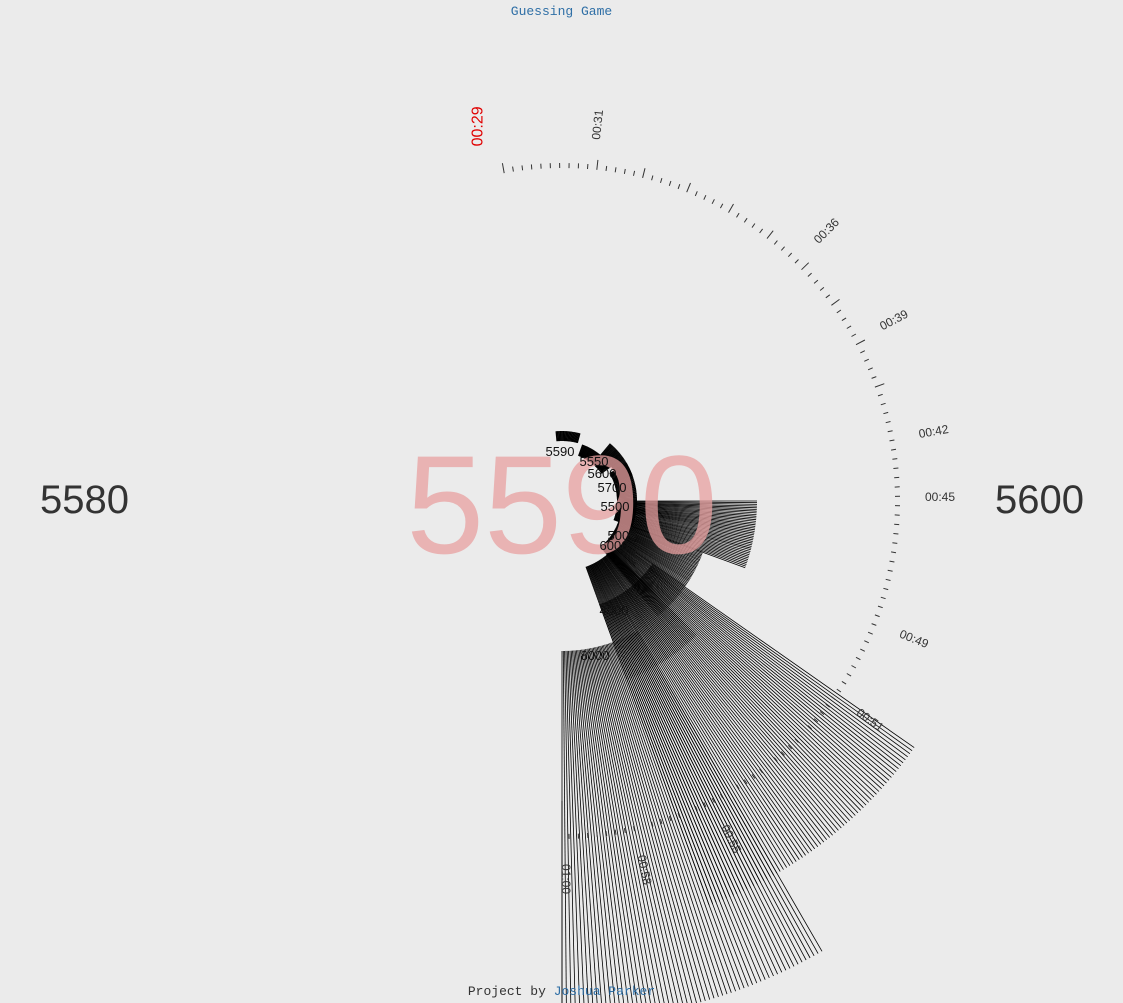 The image size is (1123, 1003). I want to click on footer: Project by Joshua Parker, so click(561, 991).